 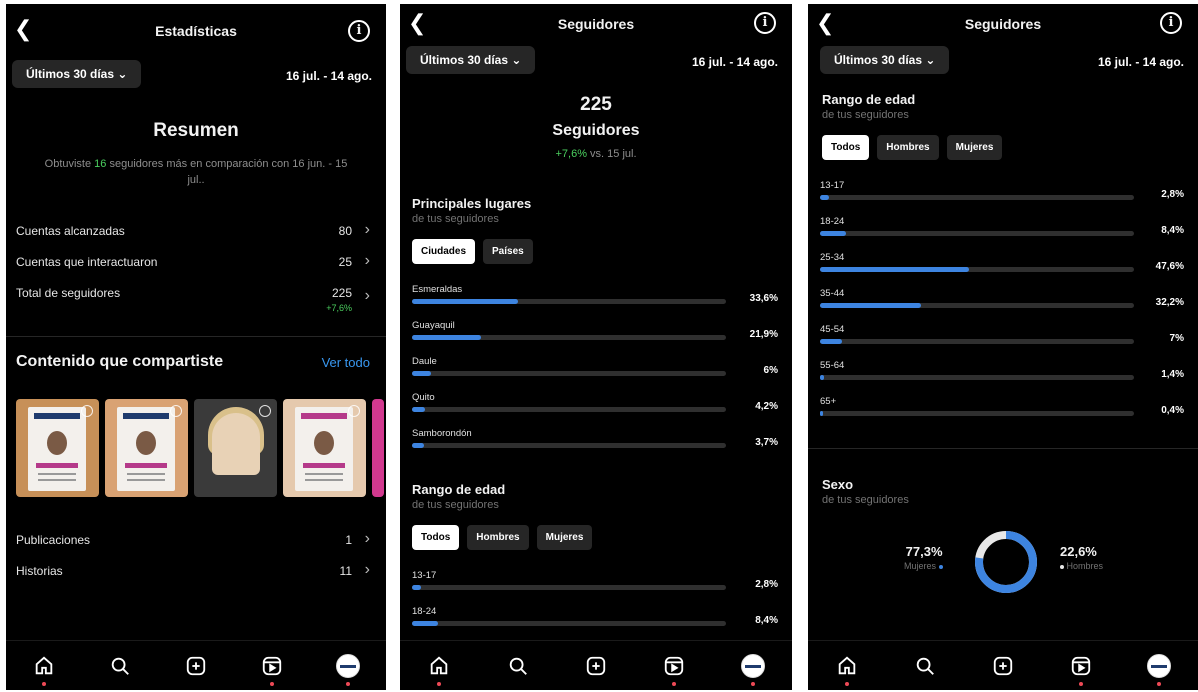 I want to click on bar-row: 13-17 2,8%, so click(x=1003, y=192).